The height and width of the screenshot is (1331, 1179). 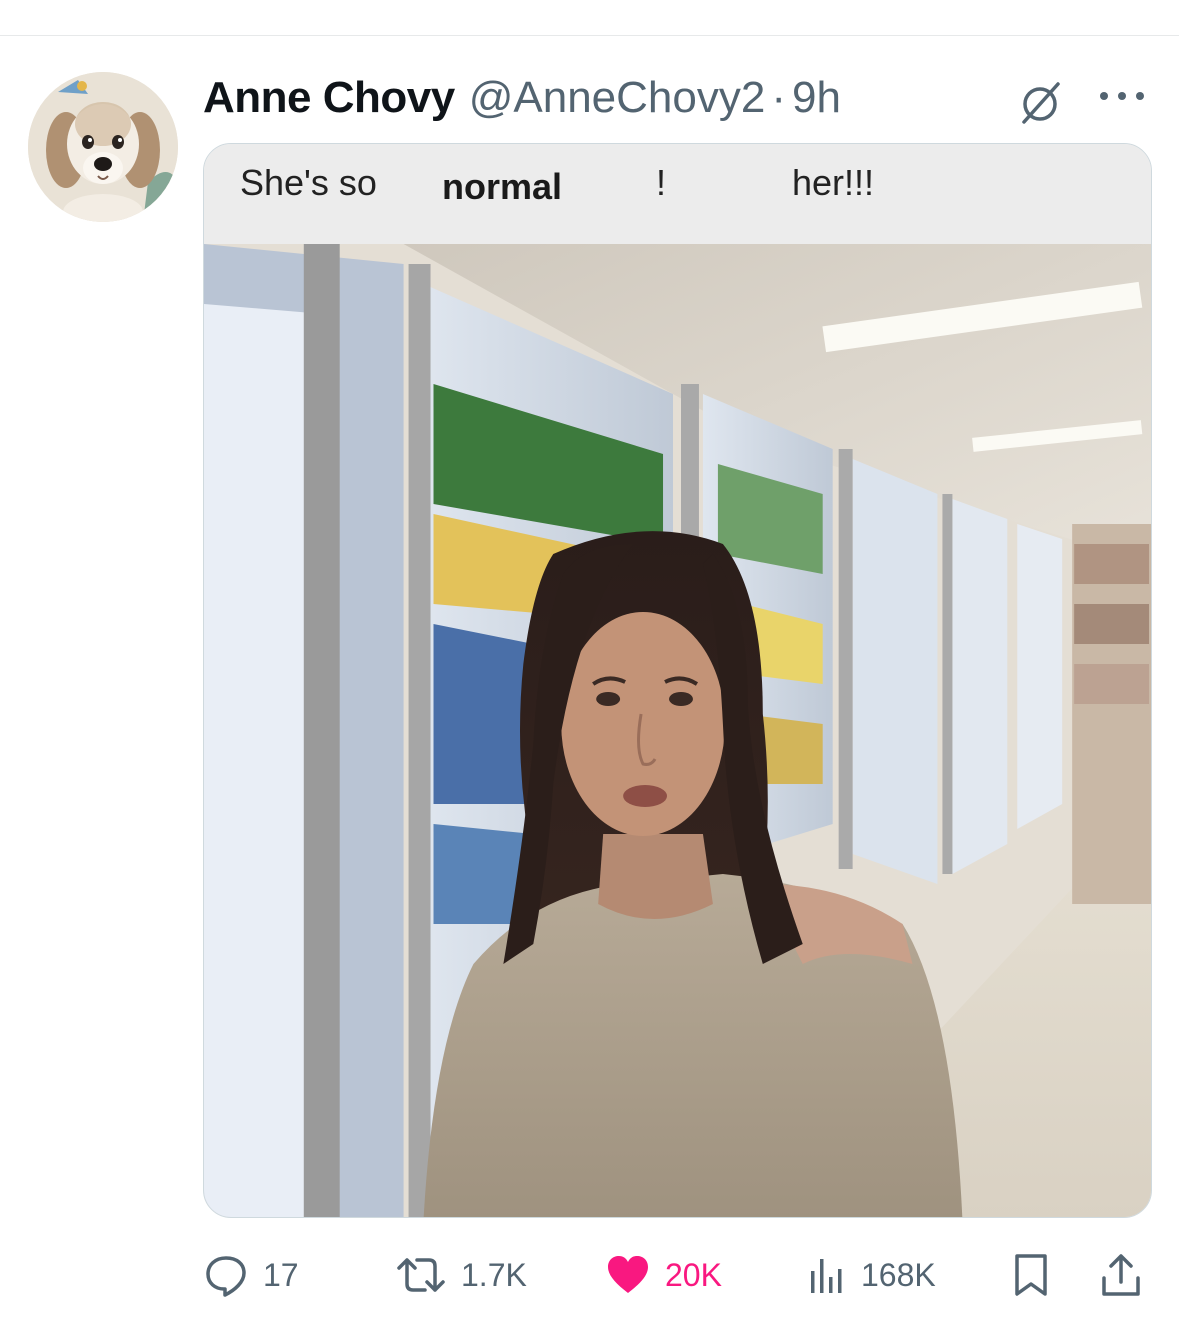 I want to click on views-button: 168K, so click(x=871, y=1275).